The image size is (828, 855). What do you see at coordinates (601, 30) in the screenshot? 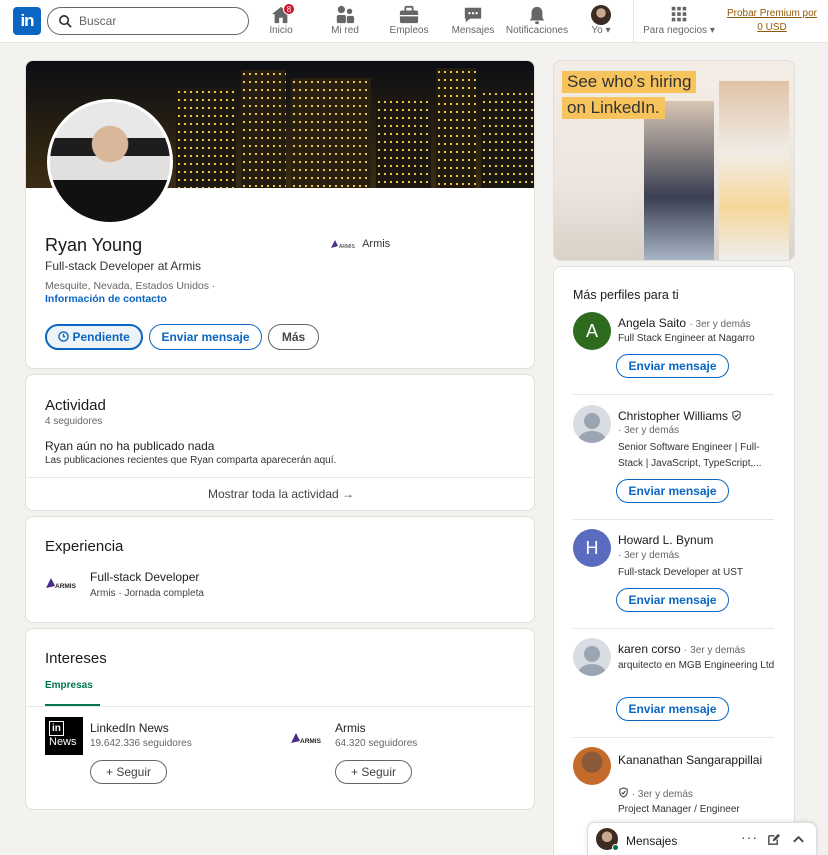
I see `nav-label: Yo ▾` at bounding box center [601, 30].